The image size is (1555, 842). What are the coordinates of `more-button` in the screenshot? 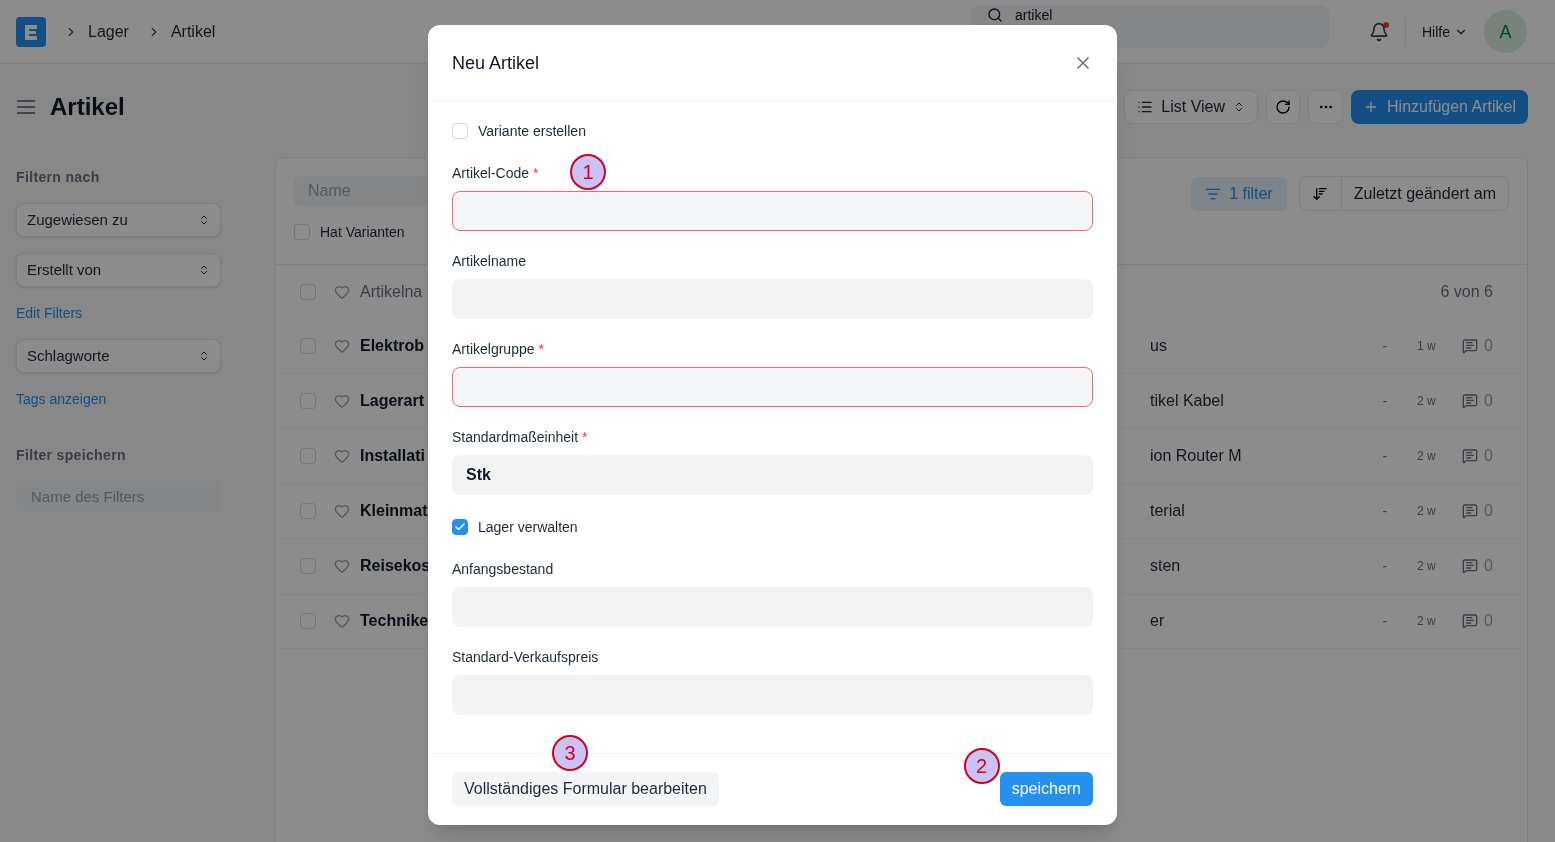 It's located at (1326, 107).